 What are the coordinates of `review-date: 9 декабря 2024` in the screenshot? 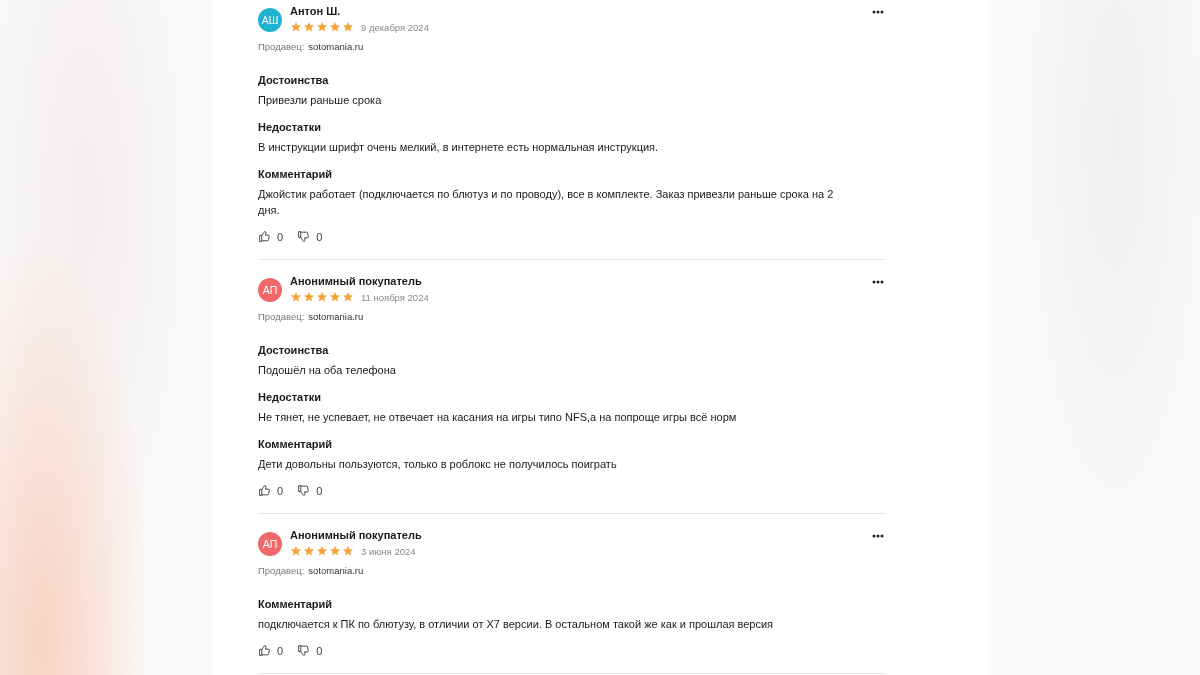 It's located at (395, 27).